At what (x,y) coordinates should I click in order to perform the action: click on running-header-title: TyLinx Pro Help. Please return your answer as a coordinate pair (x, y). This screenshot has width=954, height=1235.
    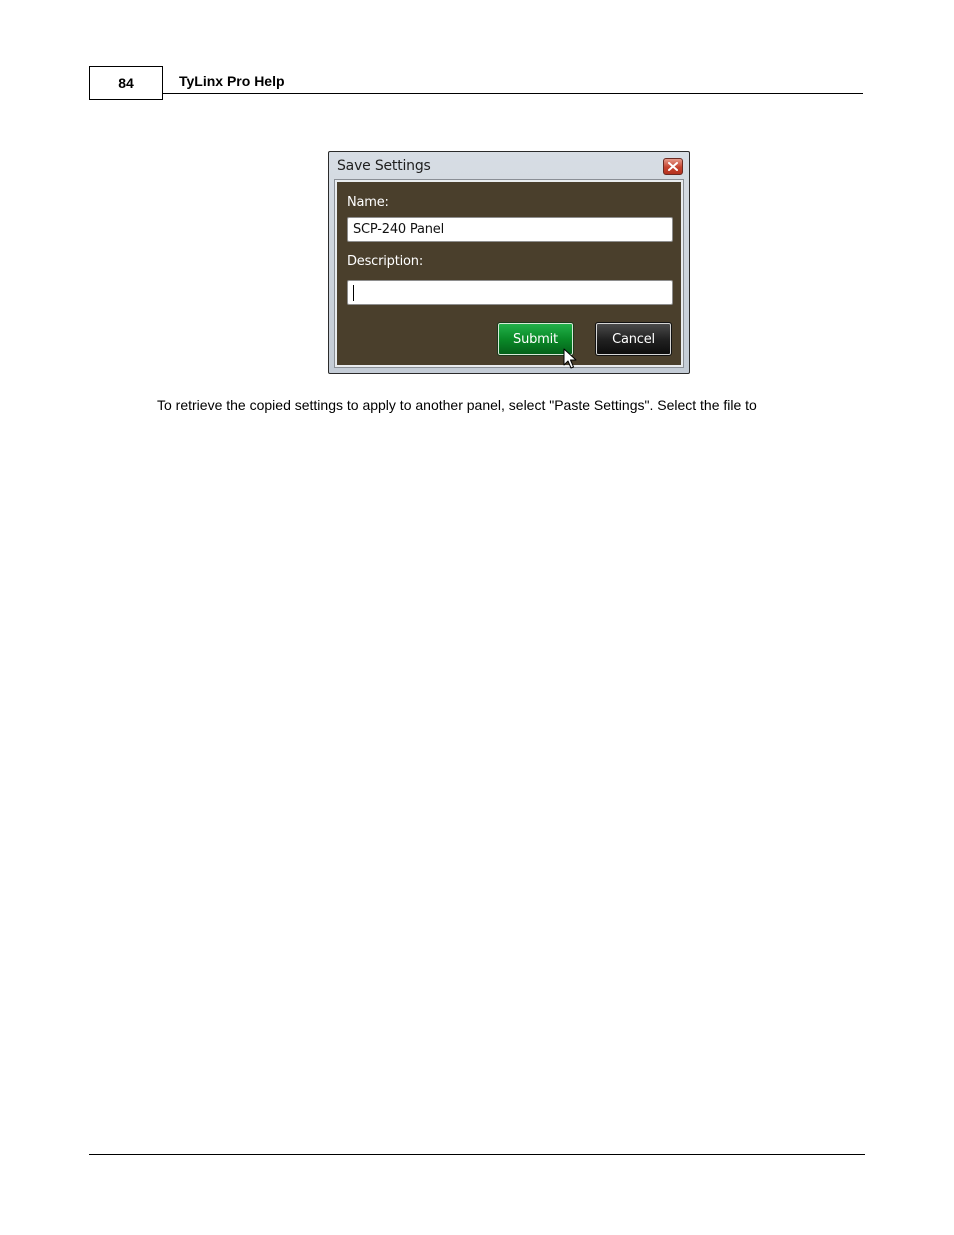
    Looking at the image, I should click on (232, 81).